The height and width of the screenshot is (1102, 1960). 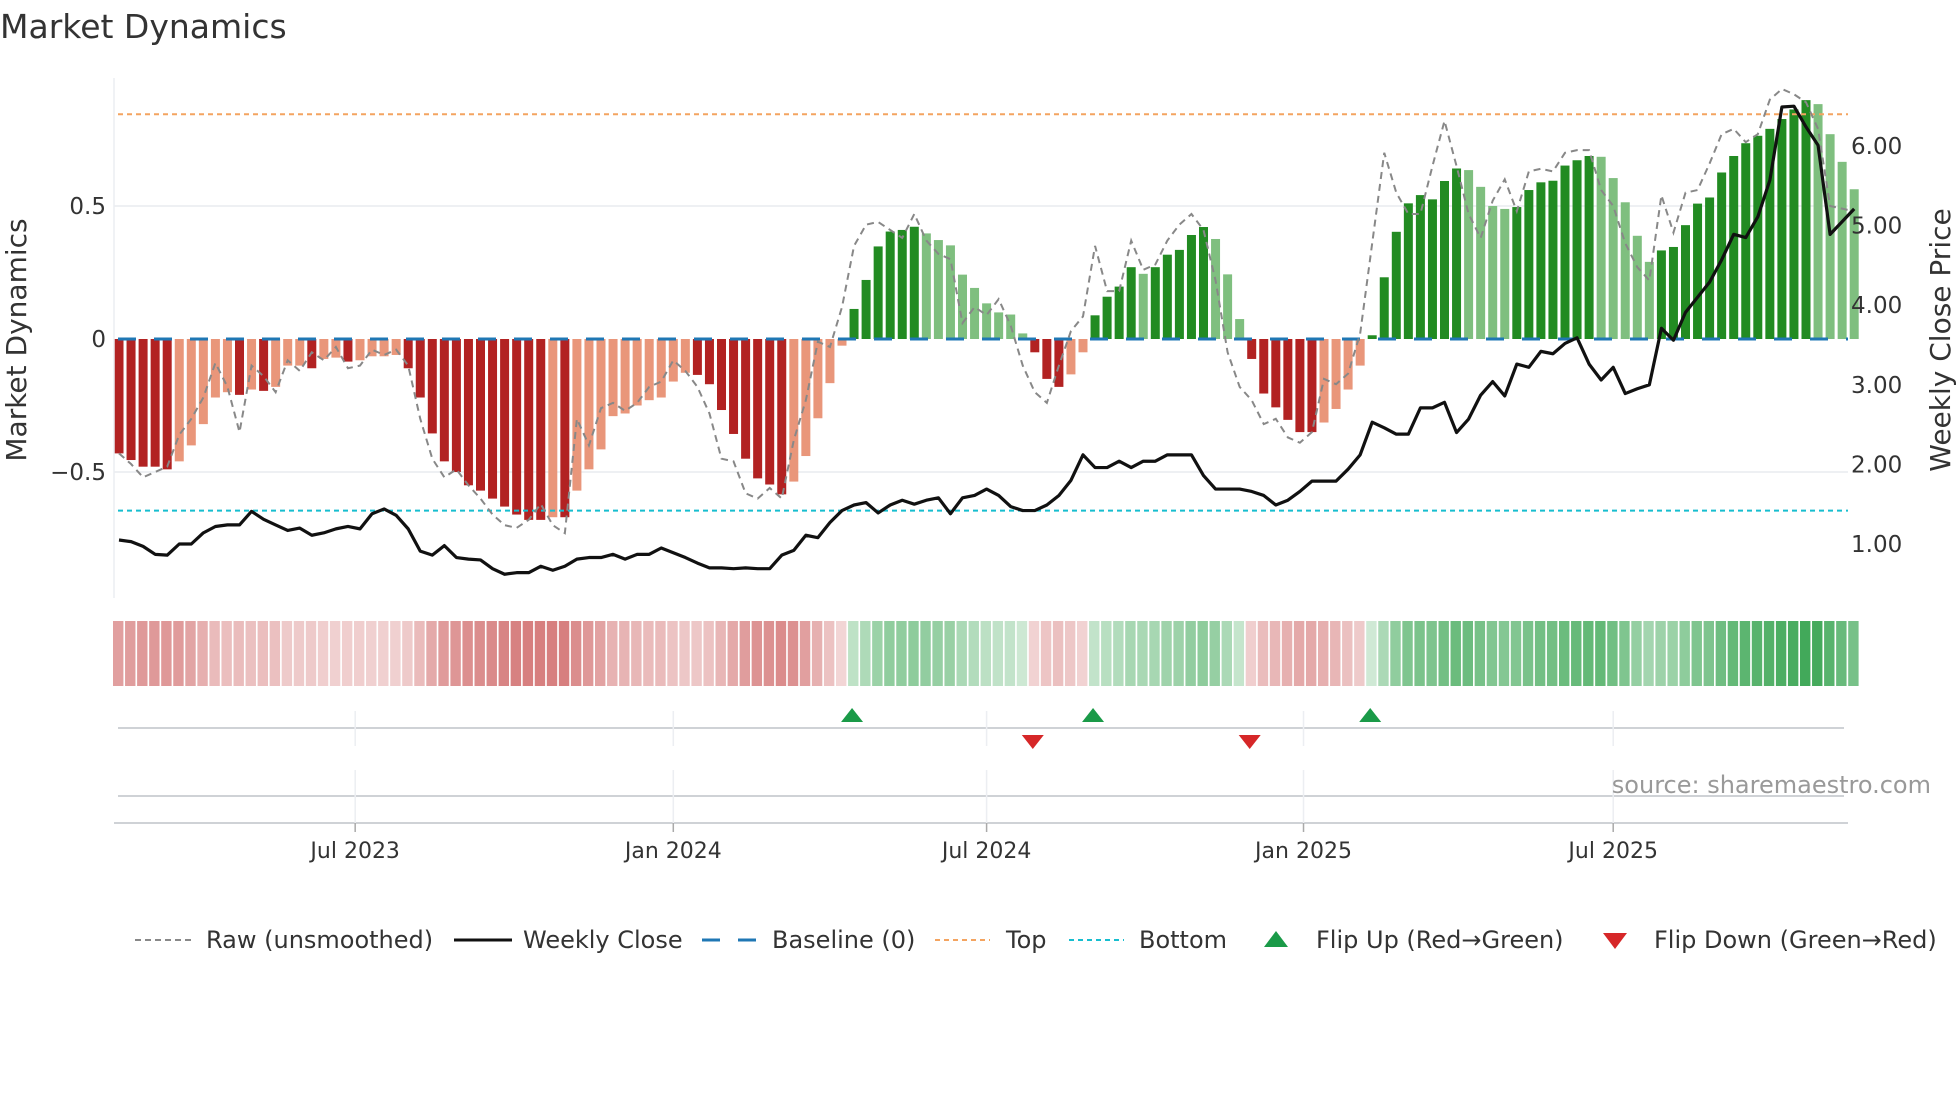 What do you see at coordinates (1026, 940) in the screenshot?
I see `legend-label-top: Top` at bounding box center [1026, 940].